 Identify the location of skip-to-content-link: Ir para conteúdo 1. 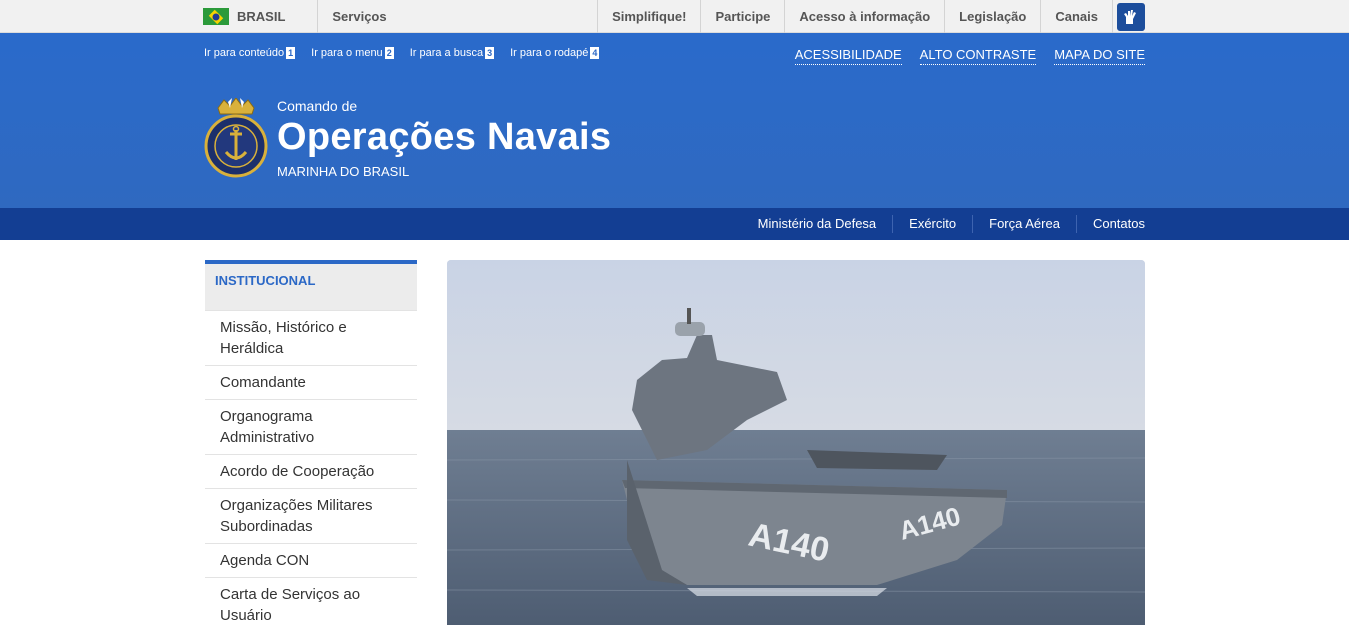
(250, 53).